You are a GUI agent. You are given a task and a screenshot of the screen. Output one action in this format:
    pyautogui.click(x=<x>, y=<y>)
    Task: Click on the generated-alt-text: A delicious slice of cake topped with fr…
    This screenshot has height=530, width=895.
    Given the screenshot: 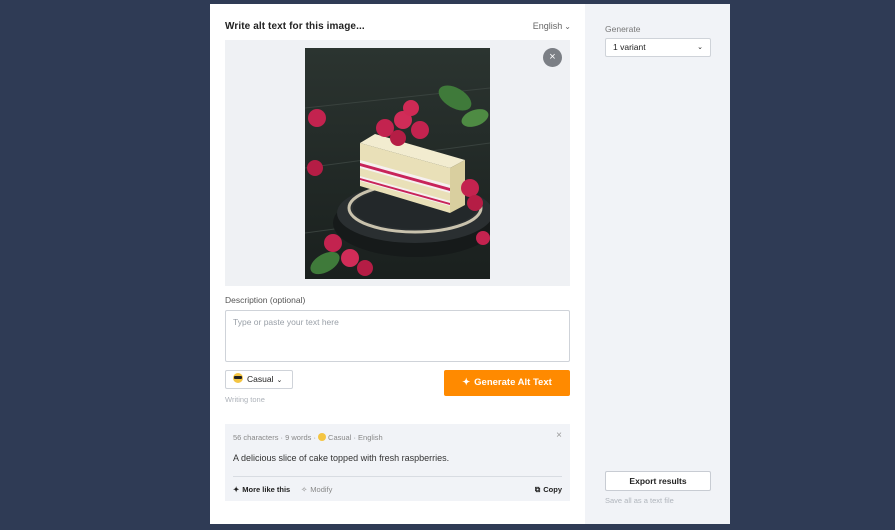 What is the action you would take?
    pyautogui.click(x=341, y=458)
    